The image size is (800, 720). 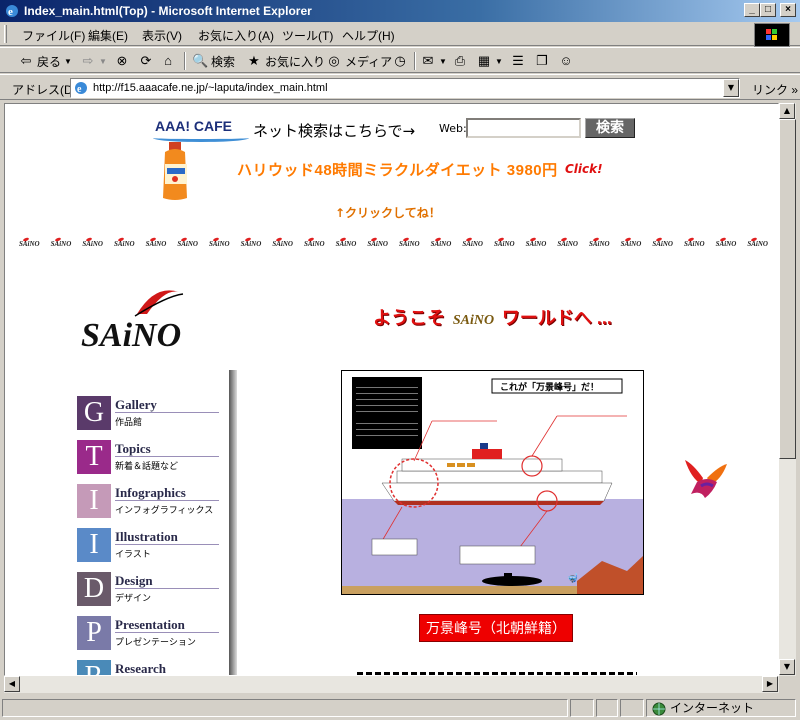 I want to click on menu-file: ファイル(F), so click(x=53, y=35).